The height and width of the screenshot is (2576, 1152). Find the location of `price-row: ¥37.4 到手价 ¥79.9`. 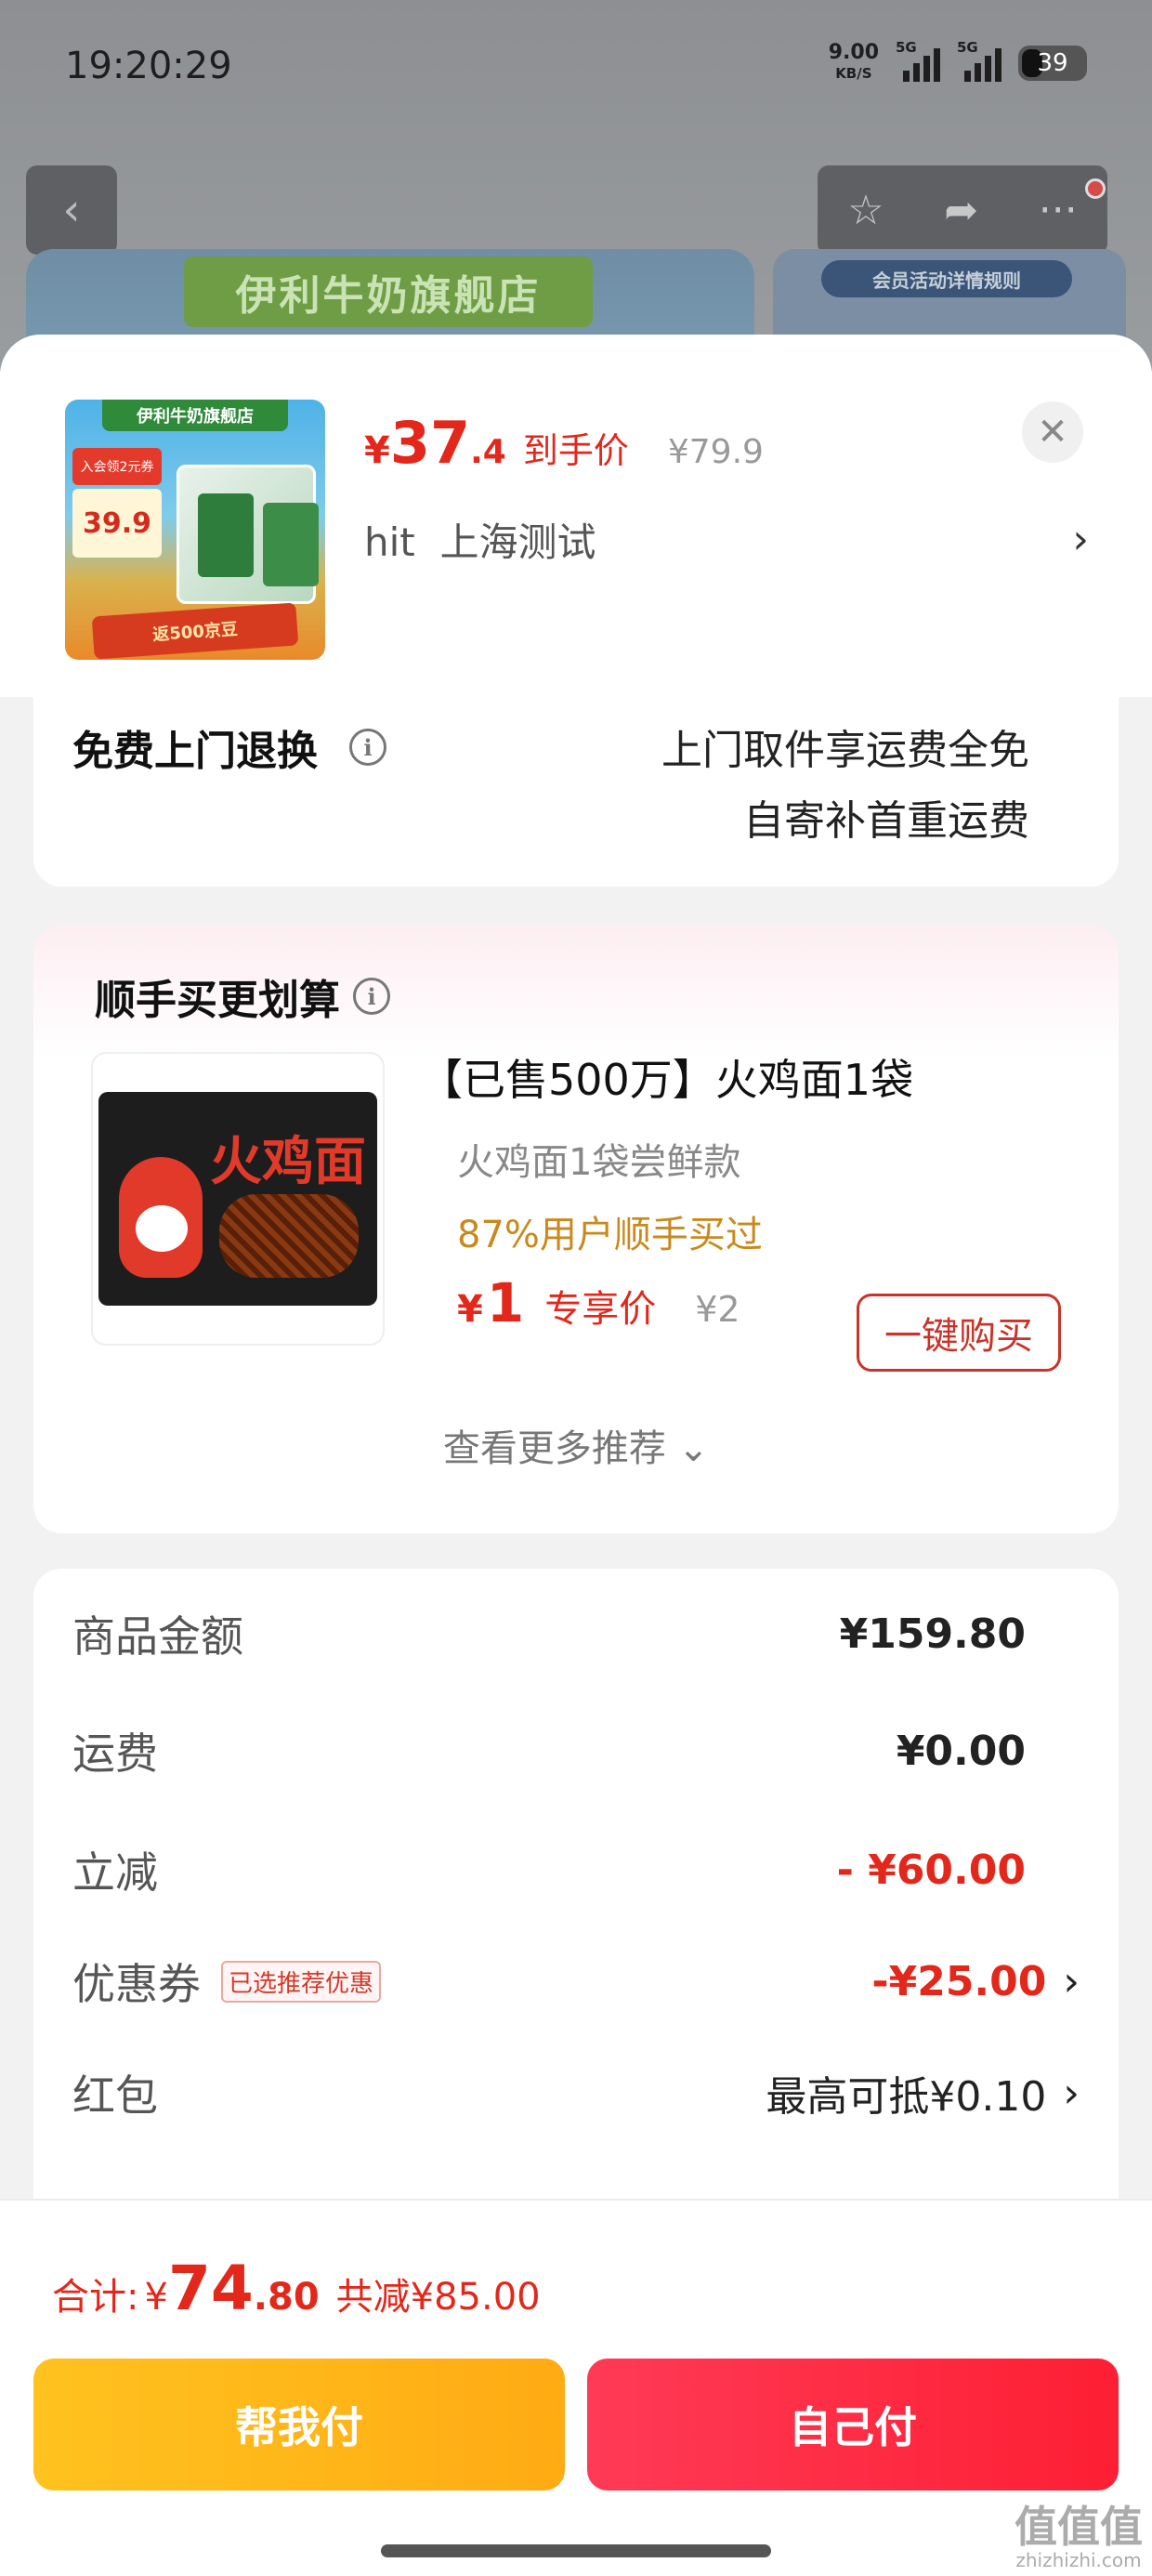

price-row: ¥37.4 到手价 ¥79.9 is located at coordinates (564, 443).